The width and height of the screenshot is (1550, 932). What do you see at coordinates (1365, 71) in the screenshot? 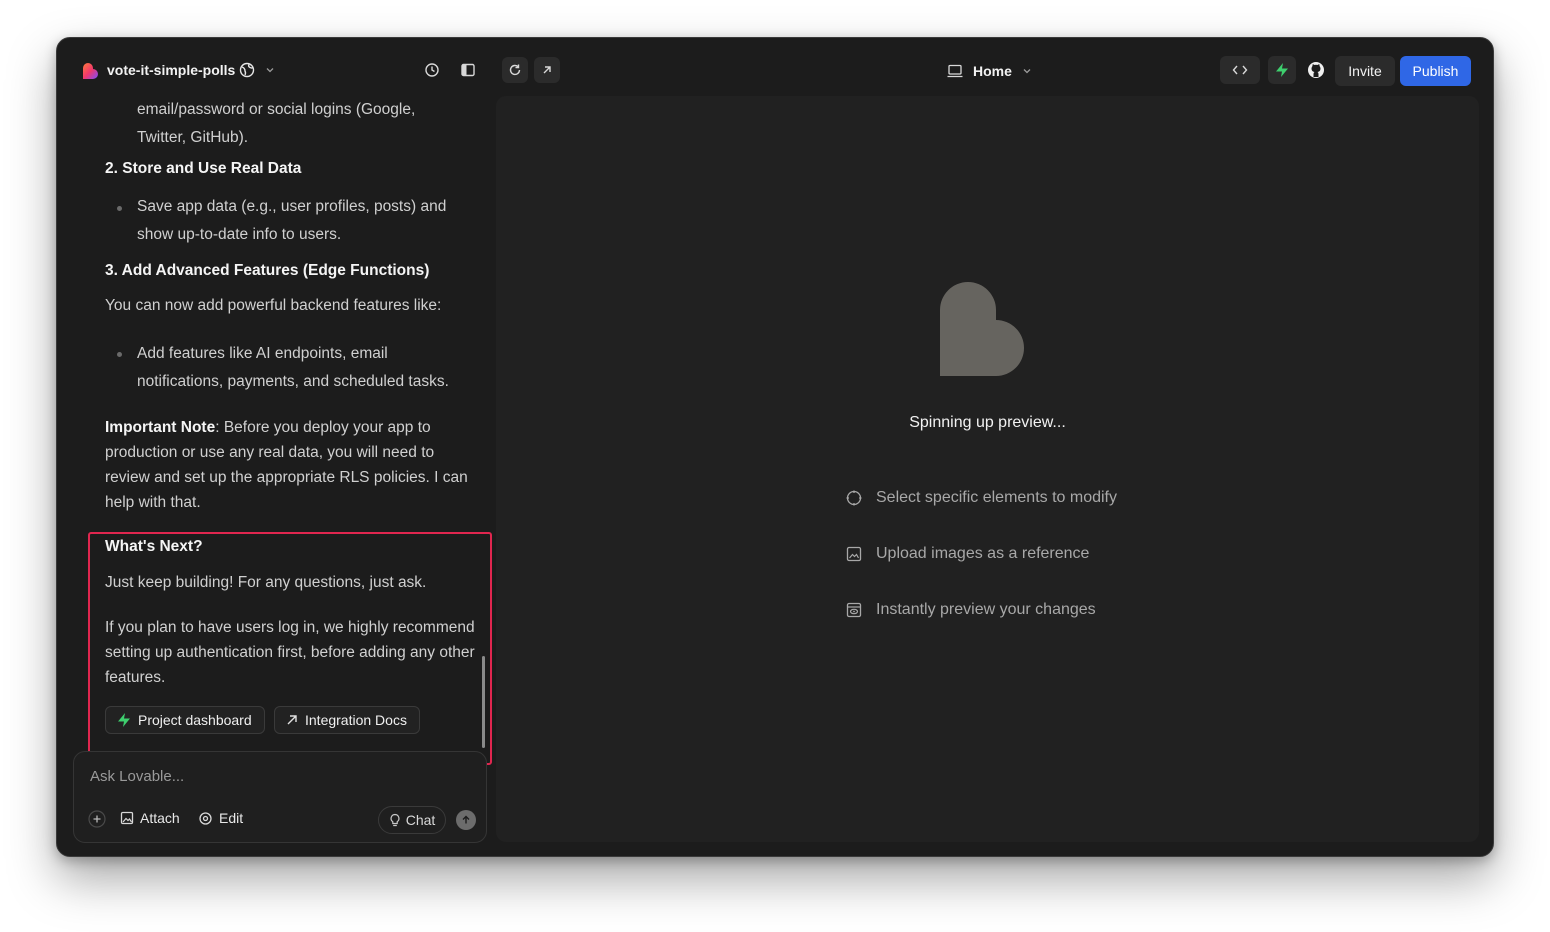
I see `invite-button: Invite` at bounding box center [1365, 71].